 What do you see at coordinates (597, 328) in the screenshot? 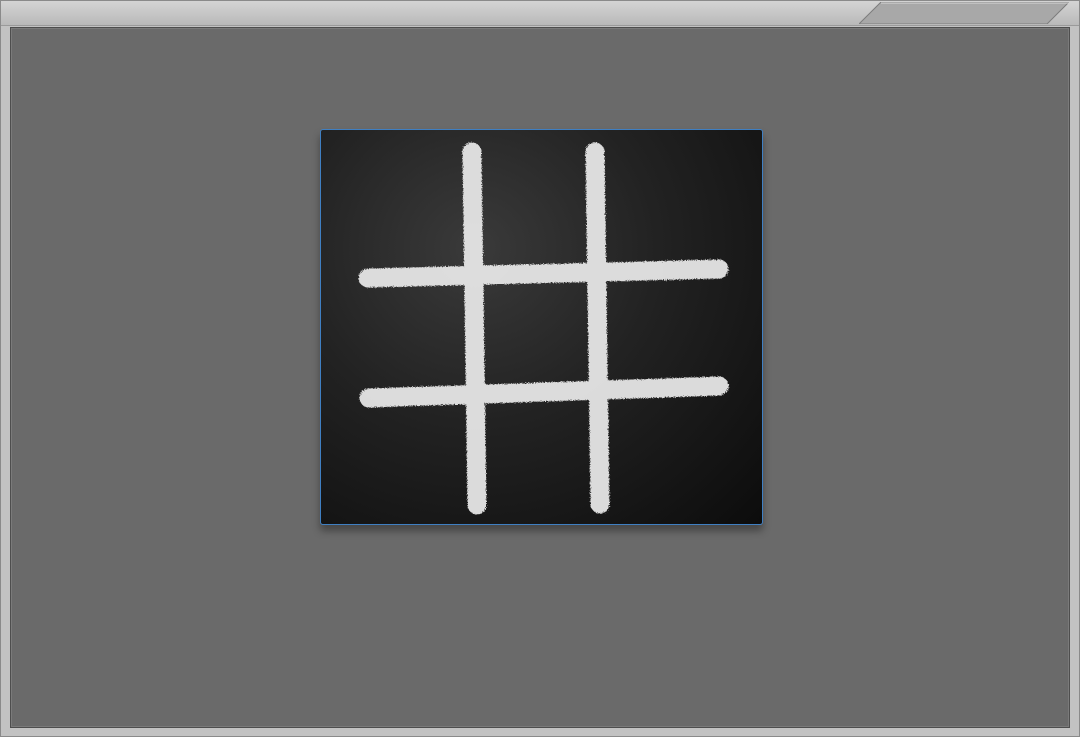
I see `grid-line-v2` at bounding box center [597, 328].